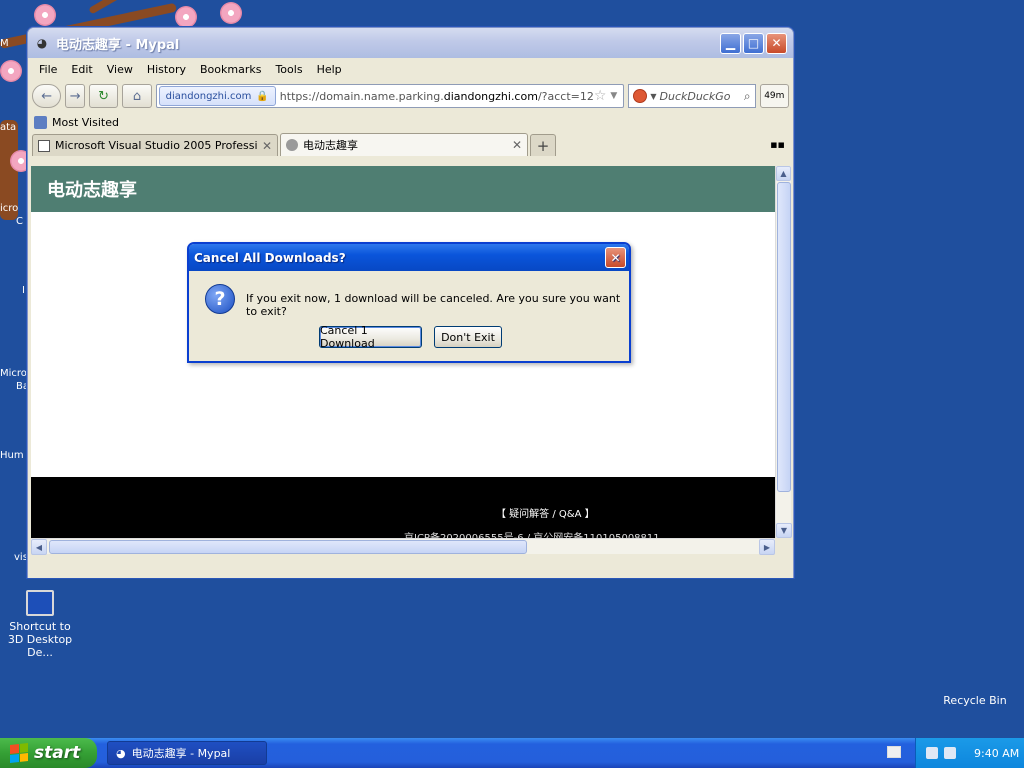 This screenshot has height=768, width=1024. I want to click on bookmark-star-icon: ☆, so click(600, 96).